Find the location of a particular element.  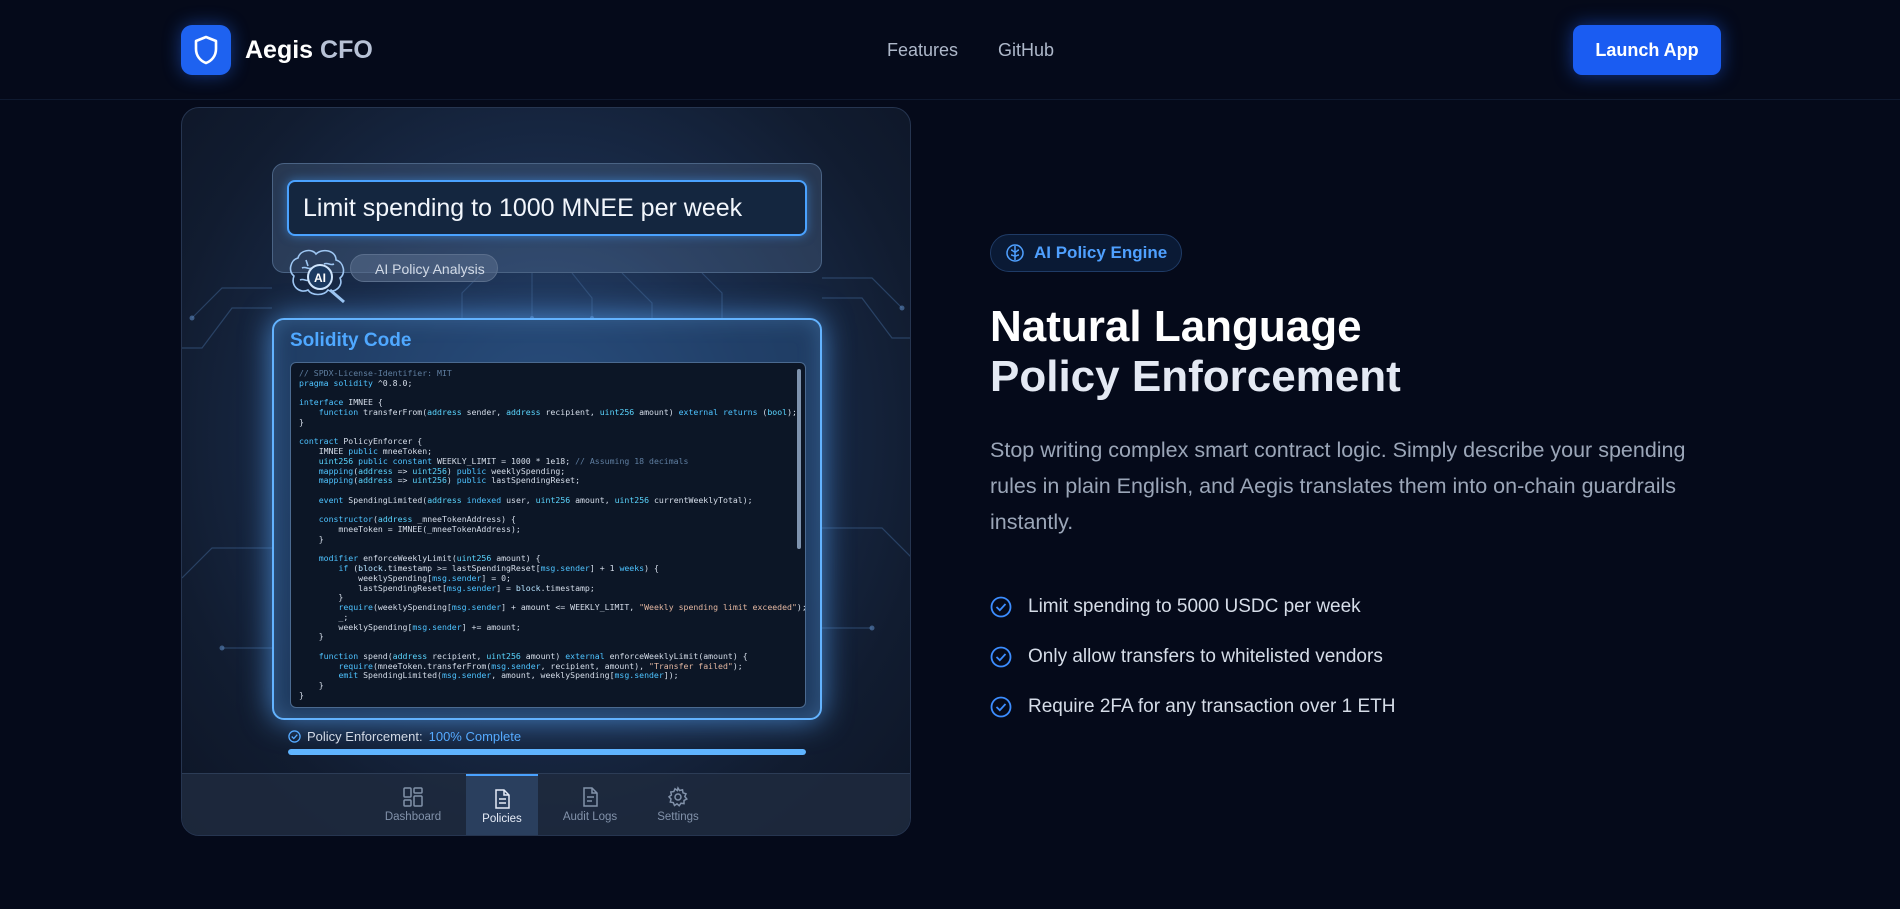

feature-text: Limit spending to 5000 USDC per week is located at coordinates (1194, 606).